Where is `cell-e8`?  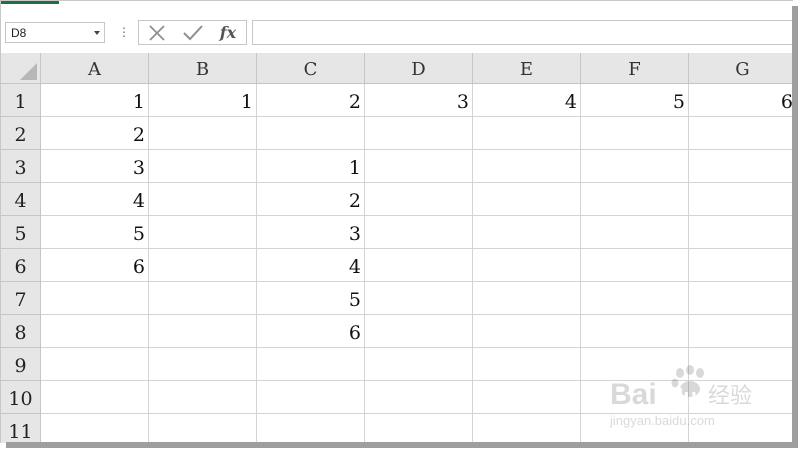 cell-e8 is located at coordinates (527, 331).